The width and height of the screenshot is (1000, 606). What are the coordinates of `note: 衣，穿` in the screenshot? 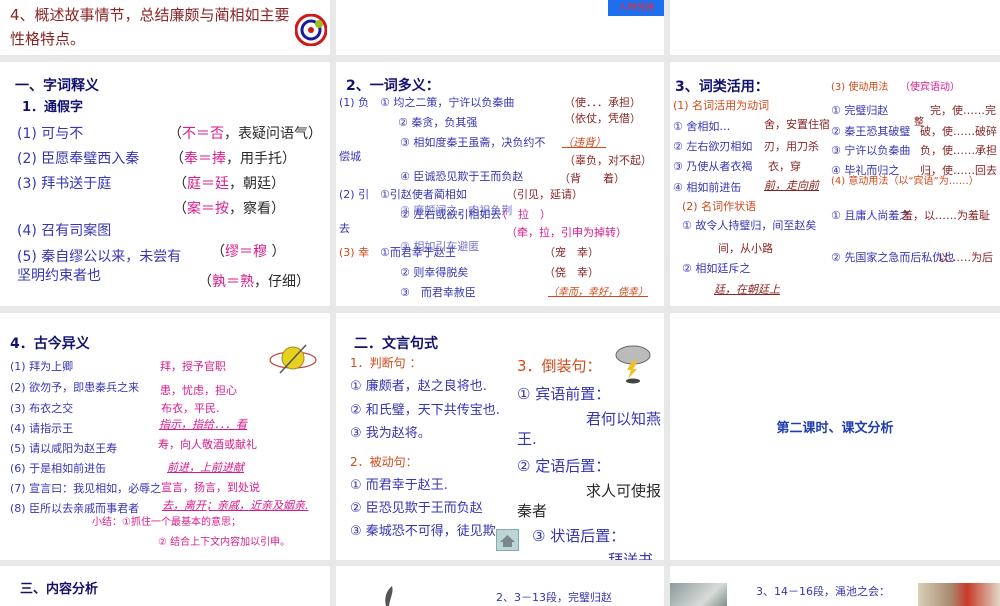 It's located at (784, 166).